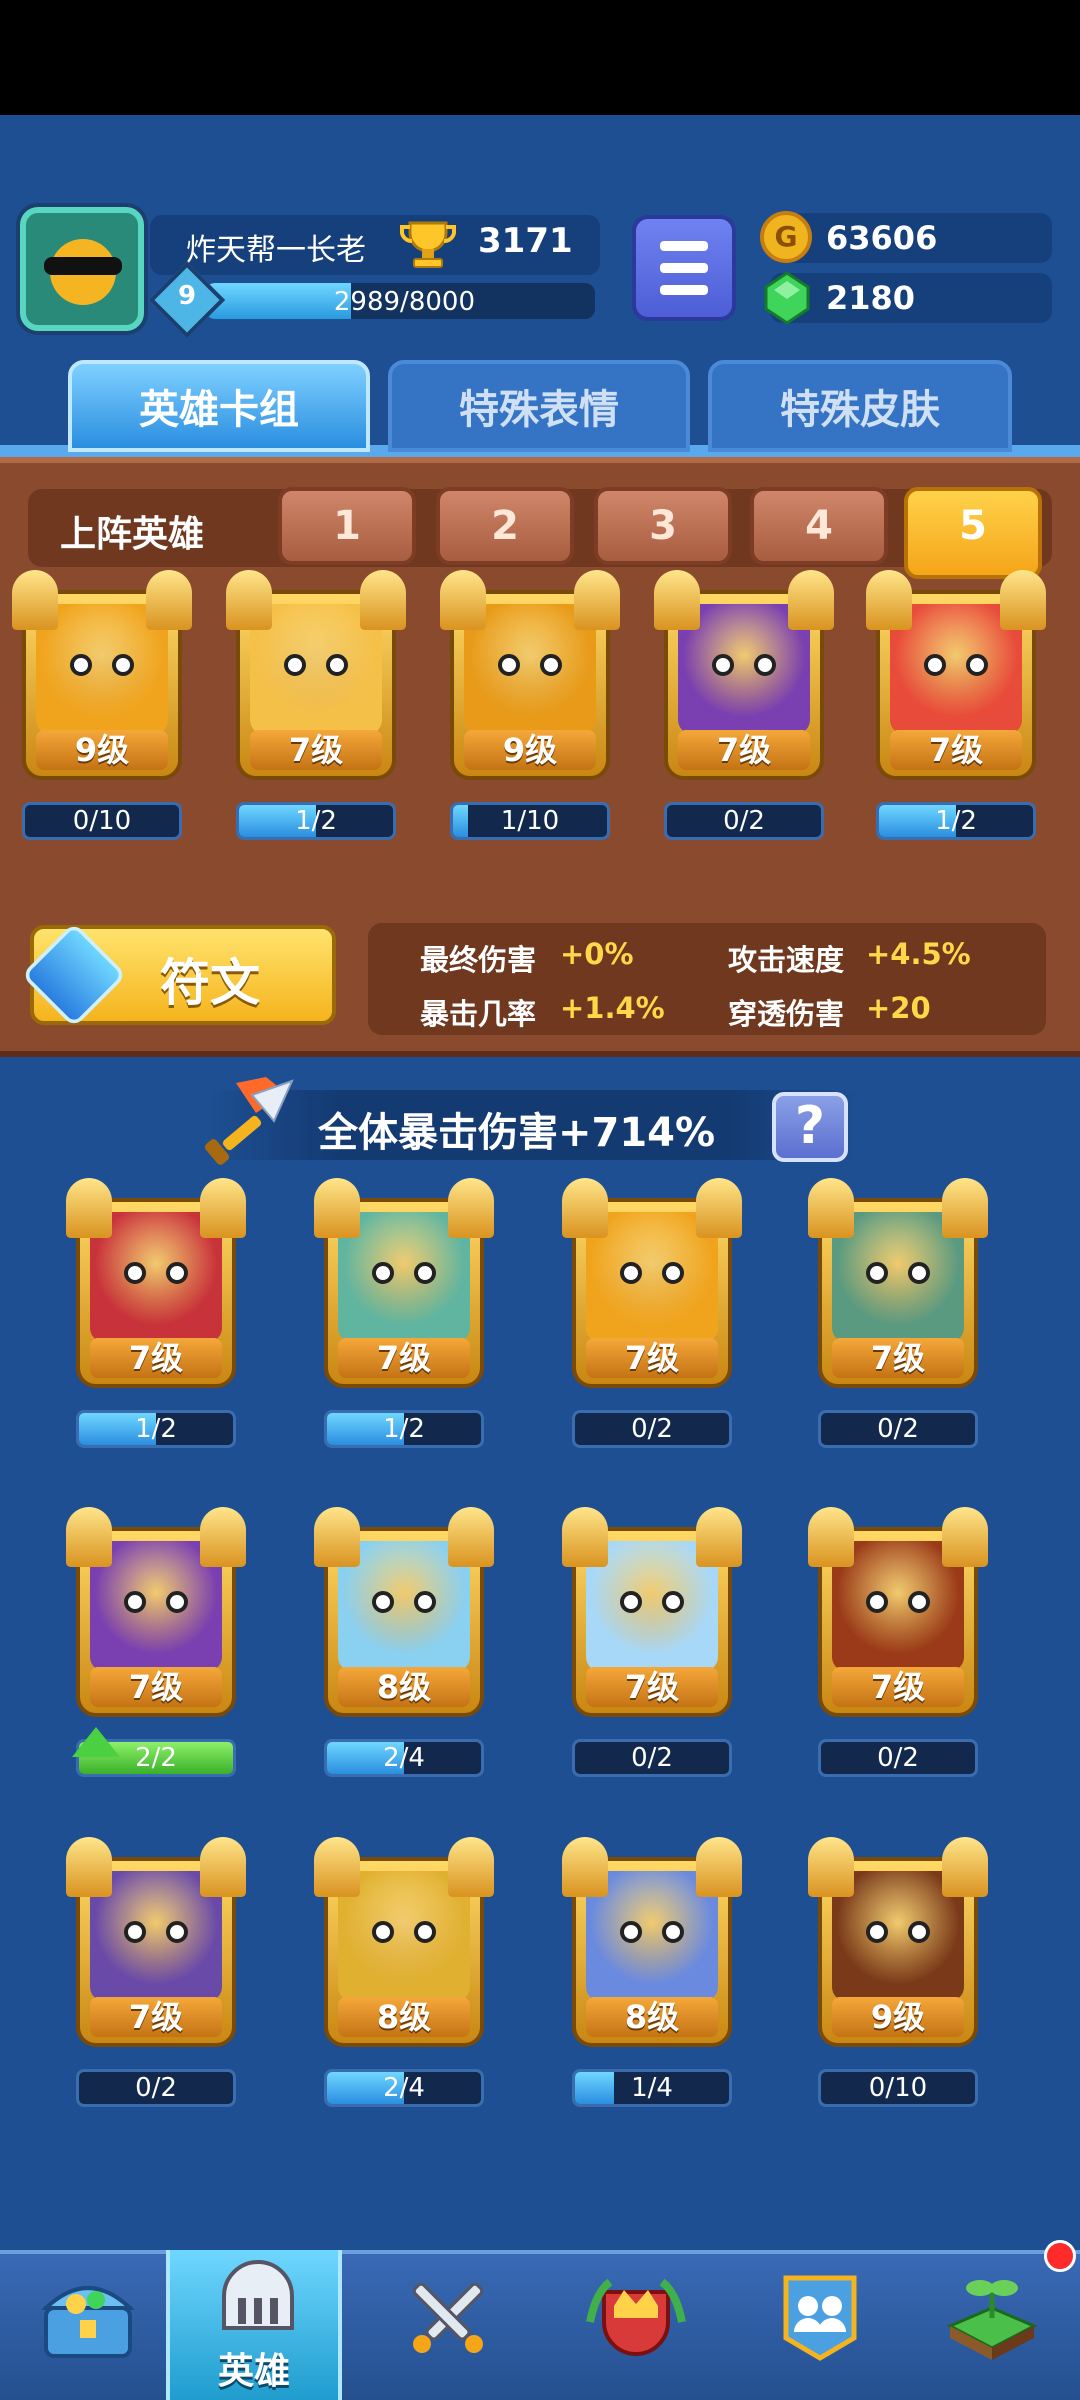 This screenshot has height=2400, width=1080. Describe the element at coordinates (132, 534) in the screenshot. I see `deck-label: 上阵英雄` at that location.